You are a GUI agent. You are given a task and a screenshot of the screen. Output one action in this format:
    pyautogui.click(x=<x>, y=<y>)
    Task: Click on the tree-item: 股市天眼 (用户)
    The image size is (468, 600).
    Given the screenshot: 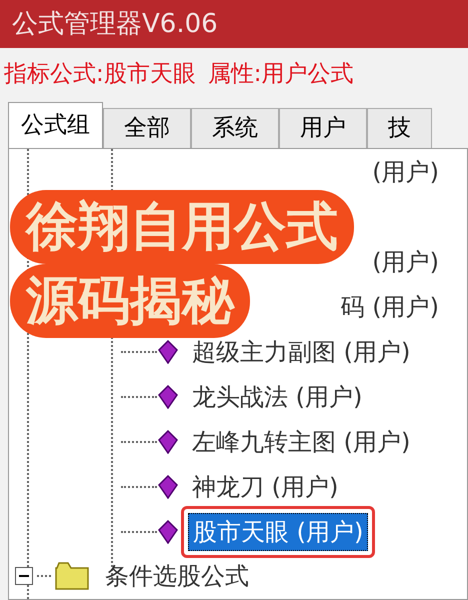 What is the action you would take?
    pyautogui.click(x=278, y=531)
    